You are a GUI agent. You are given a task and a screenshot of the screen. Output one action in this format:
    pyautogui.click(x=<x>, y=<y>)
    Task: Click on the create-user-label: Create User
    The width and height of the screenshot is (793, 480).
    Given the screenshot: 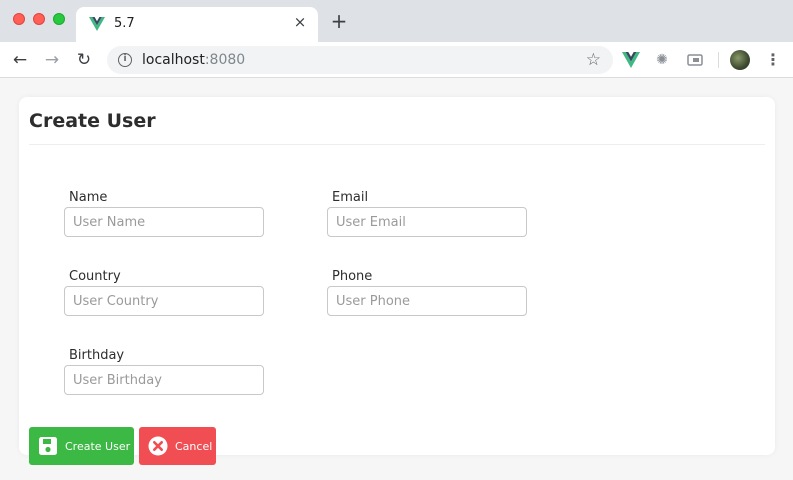 What is the action you would take?
    pyautogui.click(x=98, y=446)
    